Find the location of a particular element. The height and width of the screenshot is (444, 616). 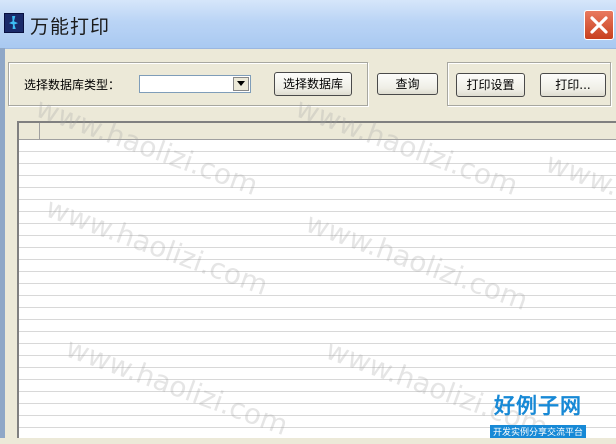

grid-corner-cell is located at coordinates (29, 131).